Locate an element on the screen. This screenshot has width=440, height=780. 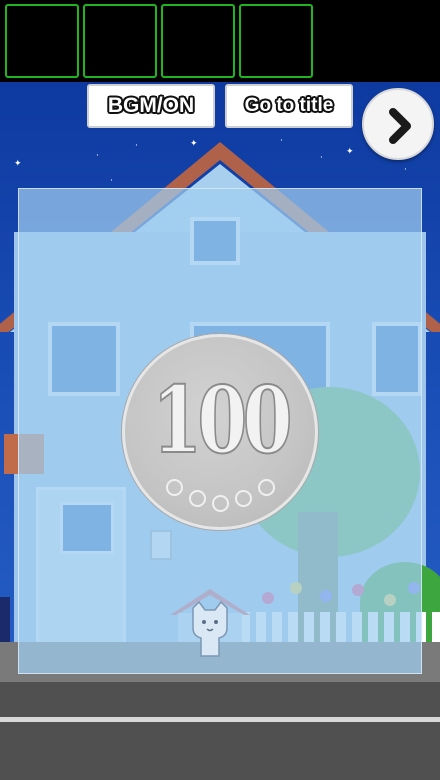
bgm-toggle-button: BGM/ON is located at coordinates (151, 106).